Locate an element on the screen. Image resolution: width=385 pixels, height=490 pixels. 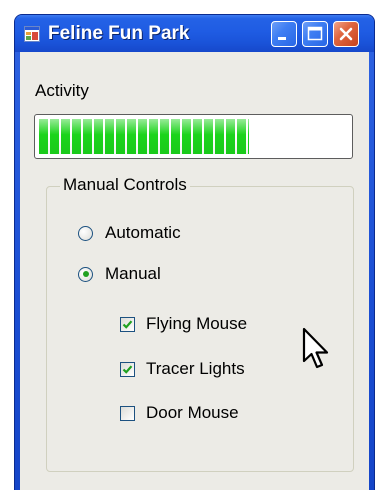
title-bar: Feline Fun Park is located at coordinates (194, 33).